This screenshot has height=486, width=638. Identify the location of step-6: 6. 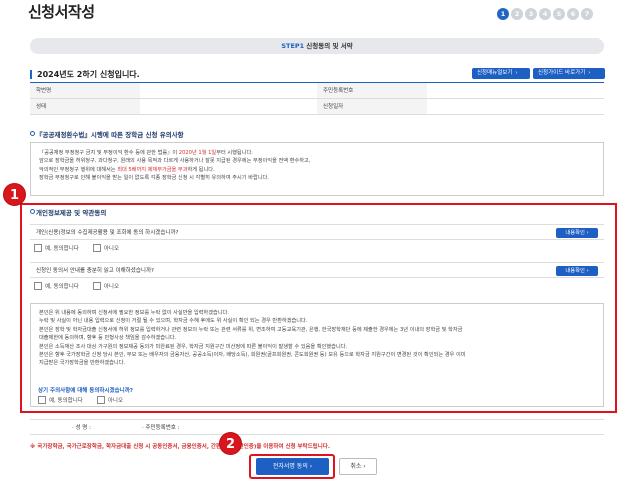
(573, 14).